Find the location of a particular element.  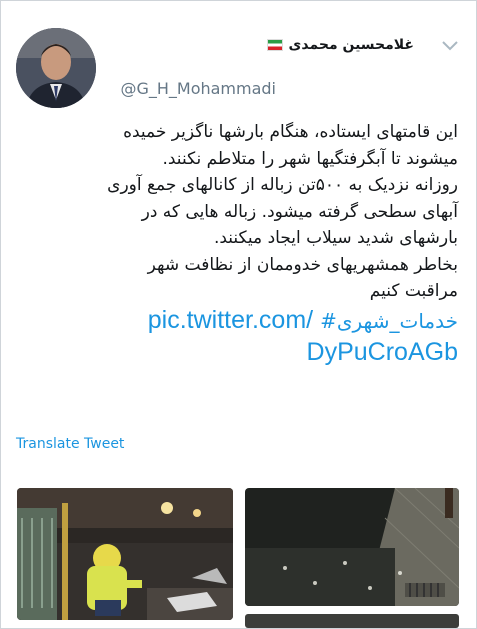

third-photo-strip is located at coordinates (352, 621).